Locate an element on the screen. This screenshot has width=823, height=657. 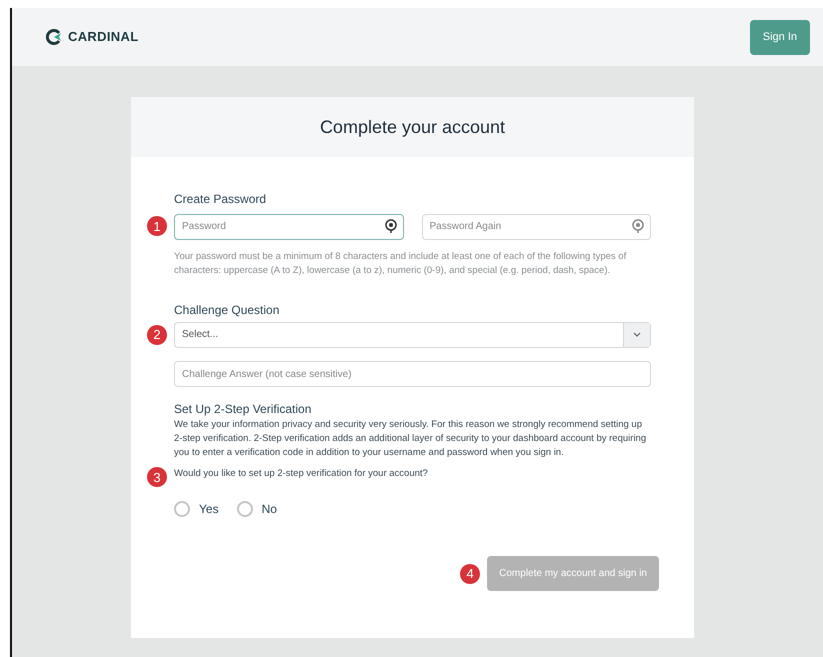
field-label: Challenge Question is located at coordinates (227, 309).